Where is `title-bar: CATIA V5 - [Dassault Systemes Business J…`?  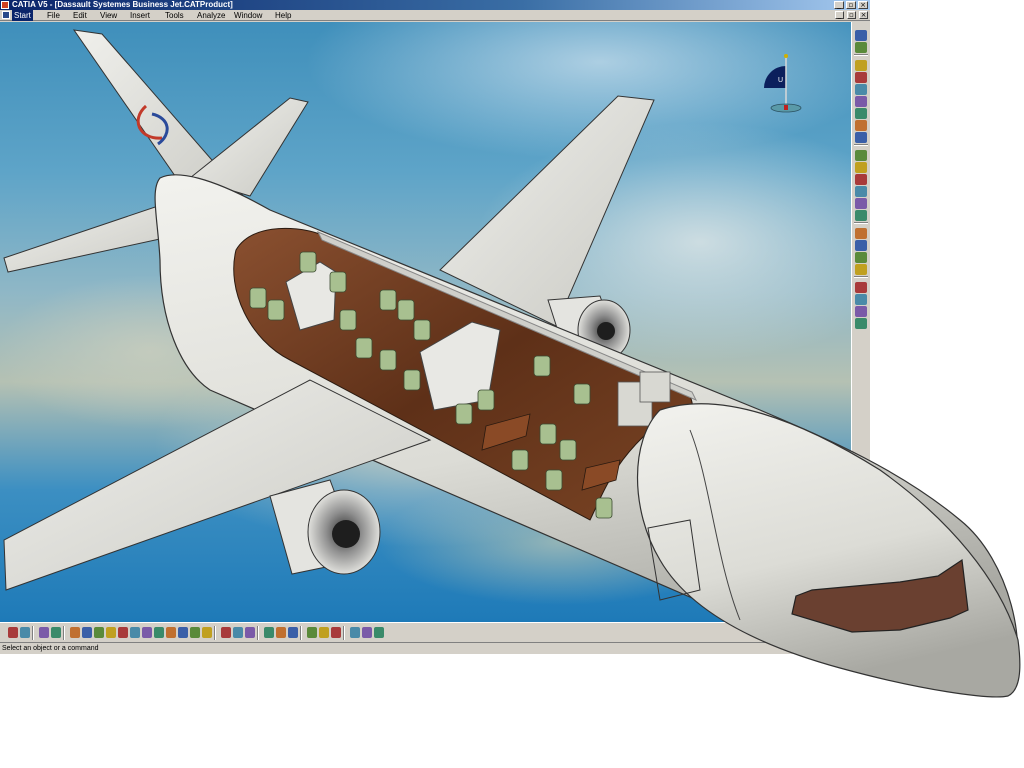
title-bar: CATIA V5 - [Dassault Systemes Business J… is located at coordinates (435, 5).